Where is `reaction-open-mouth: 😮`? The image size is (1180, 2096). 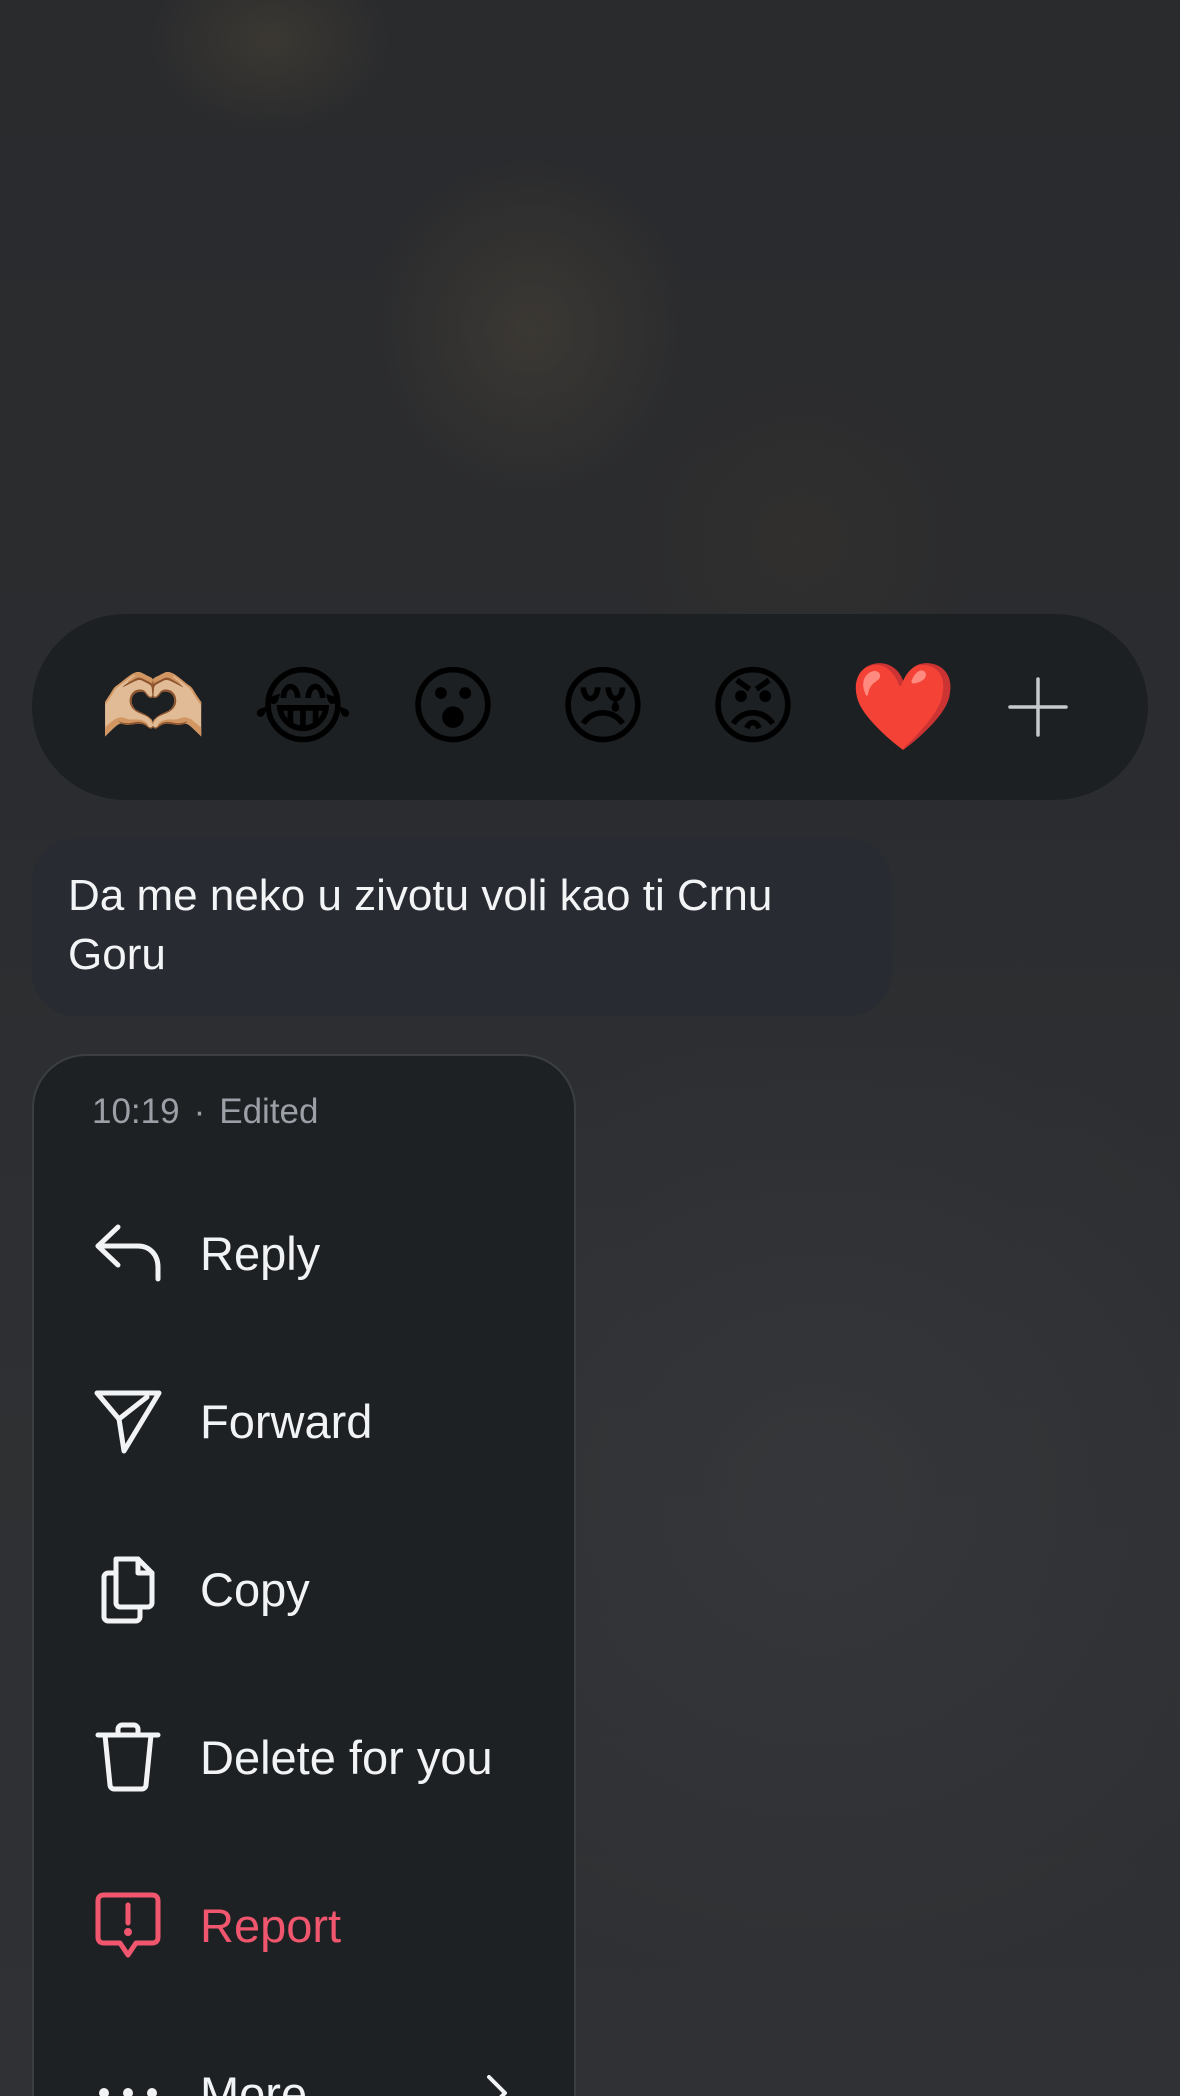 reaction-open-mouth: 😮 is located at coordinates (453, 707).